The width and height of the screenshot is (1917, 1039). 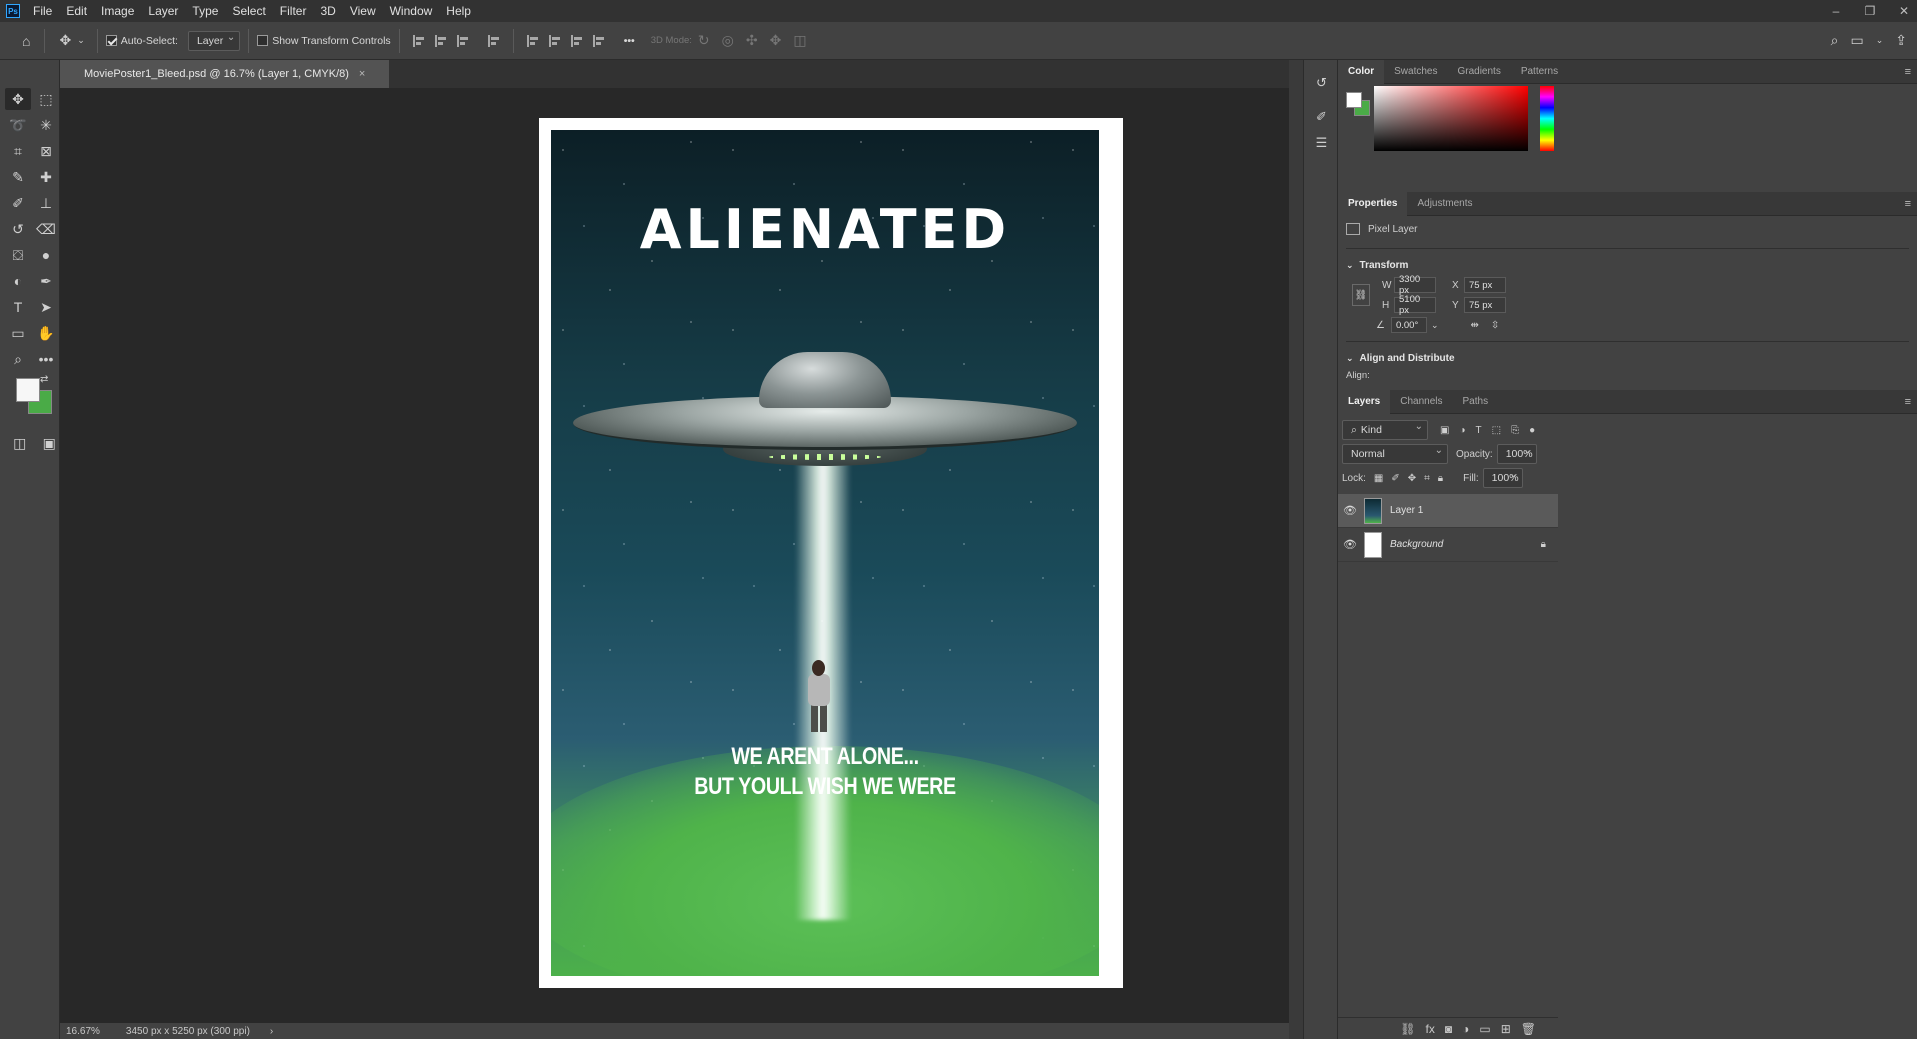 I want to click on lock-icon: 🔒︎, so click(x=1543, y=544).